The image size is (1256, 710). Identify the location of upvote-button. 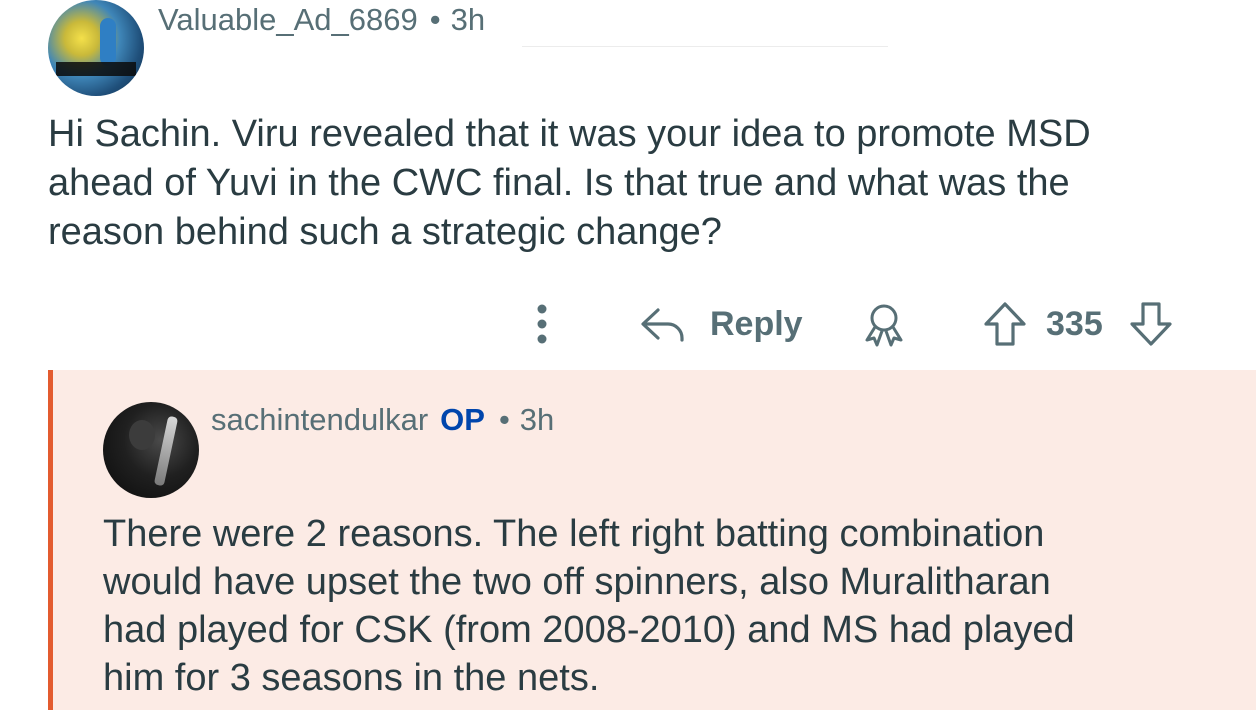
(1005, 324).